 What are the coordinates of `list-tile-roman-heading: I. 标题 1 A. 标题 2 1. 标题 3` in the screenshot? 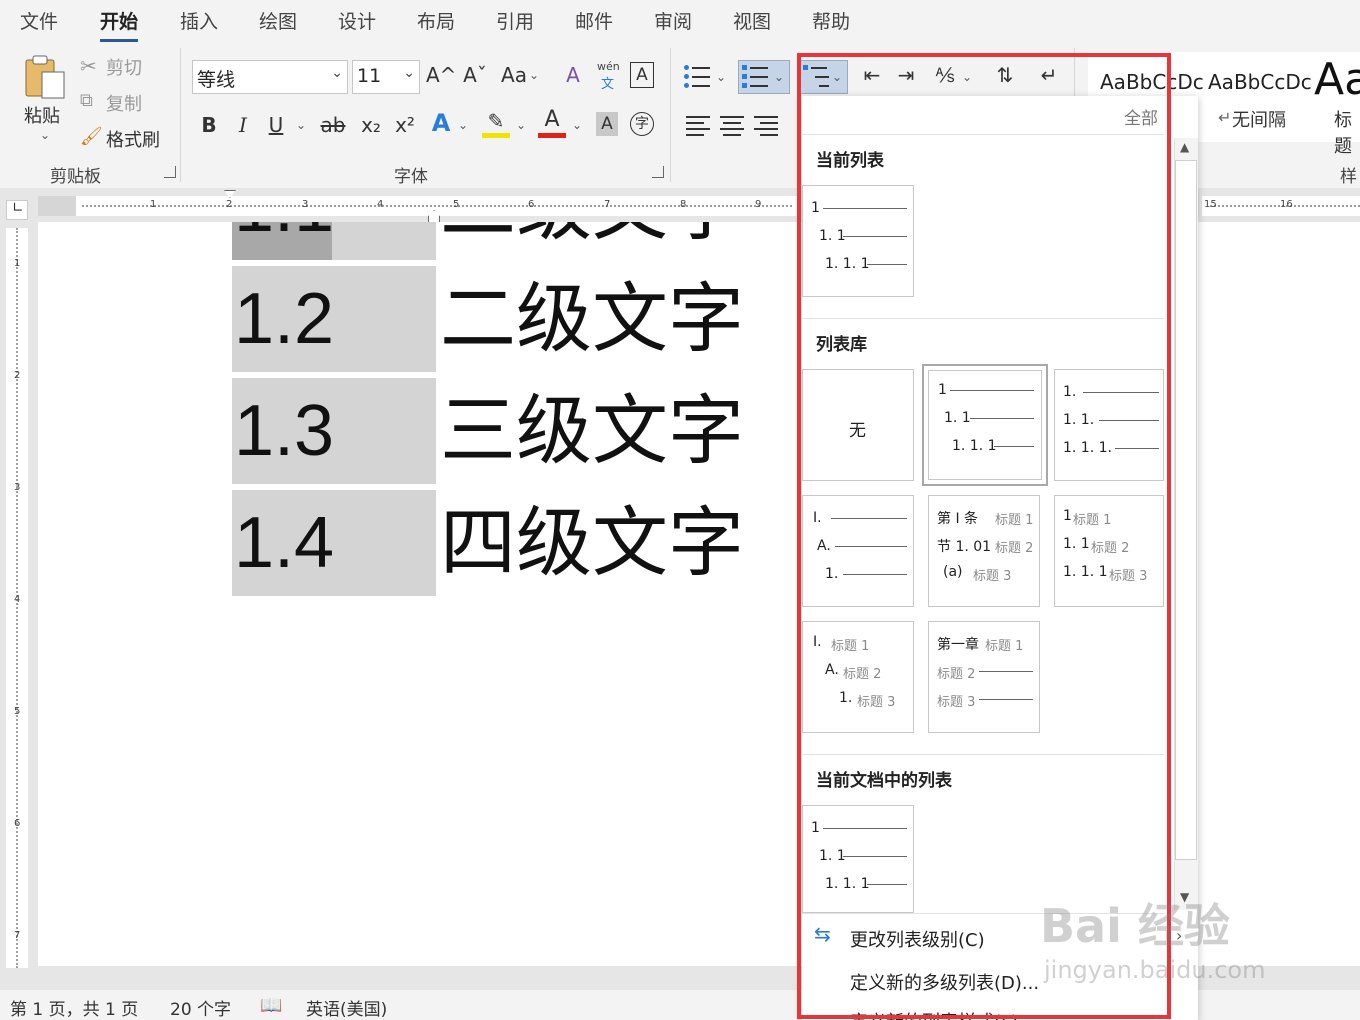 It's located at (858, 677).